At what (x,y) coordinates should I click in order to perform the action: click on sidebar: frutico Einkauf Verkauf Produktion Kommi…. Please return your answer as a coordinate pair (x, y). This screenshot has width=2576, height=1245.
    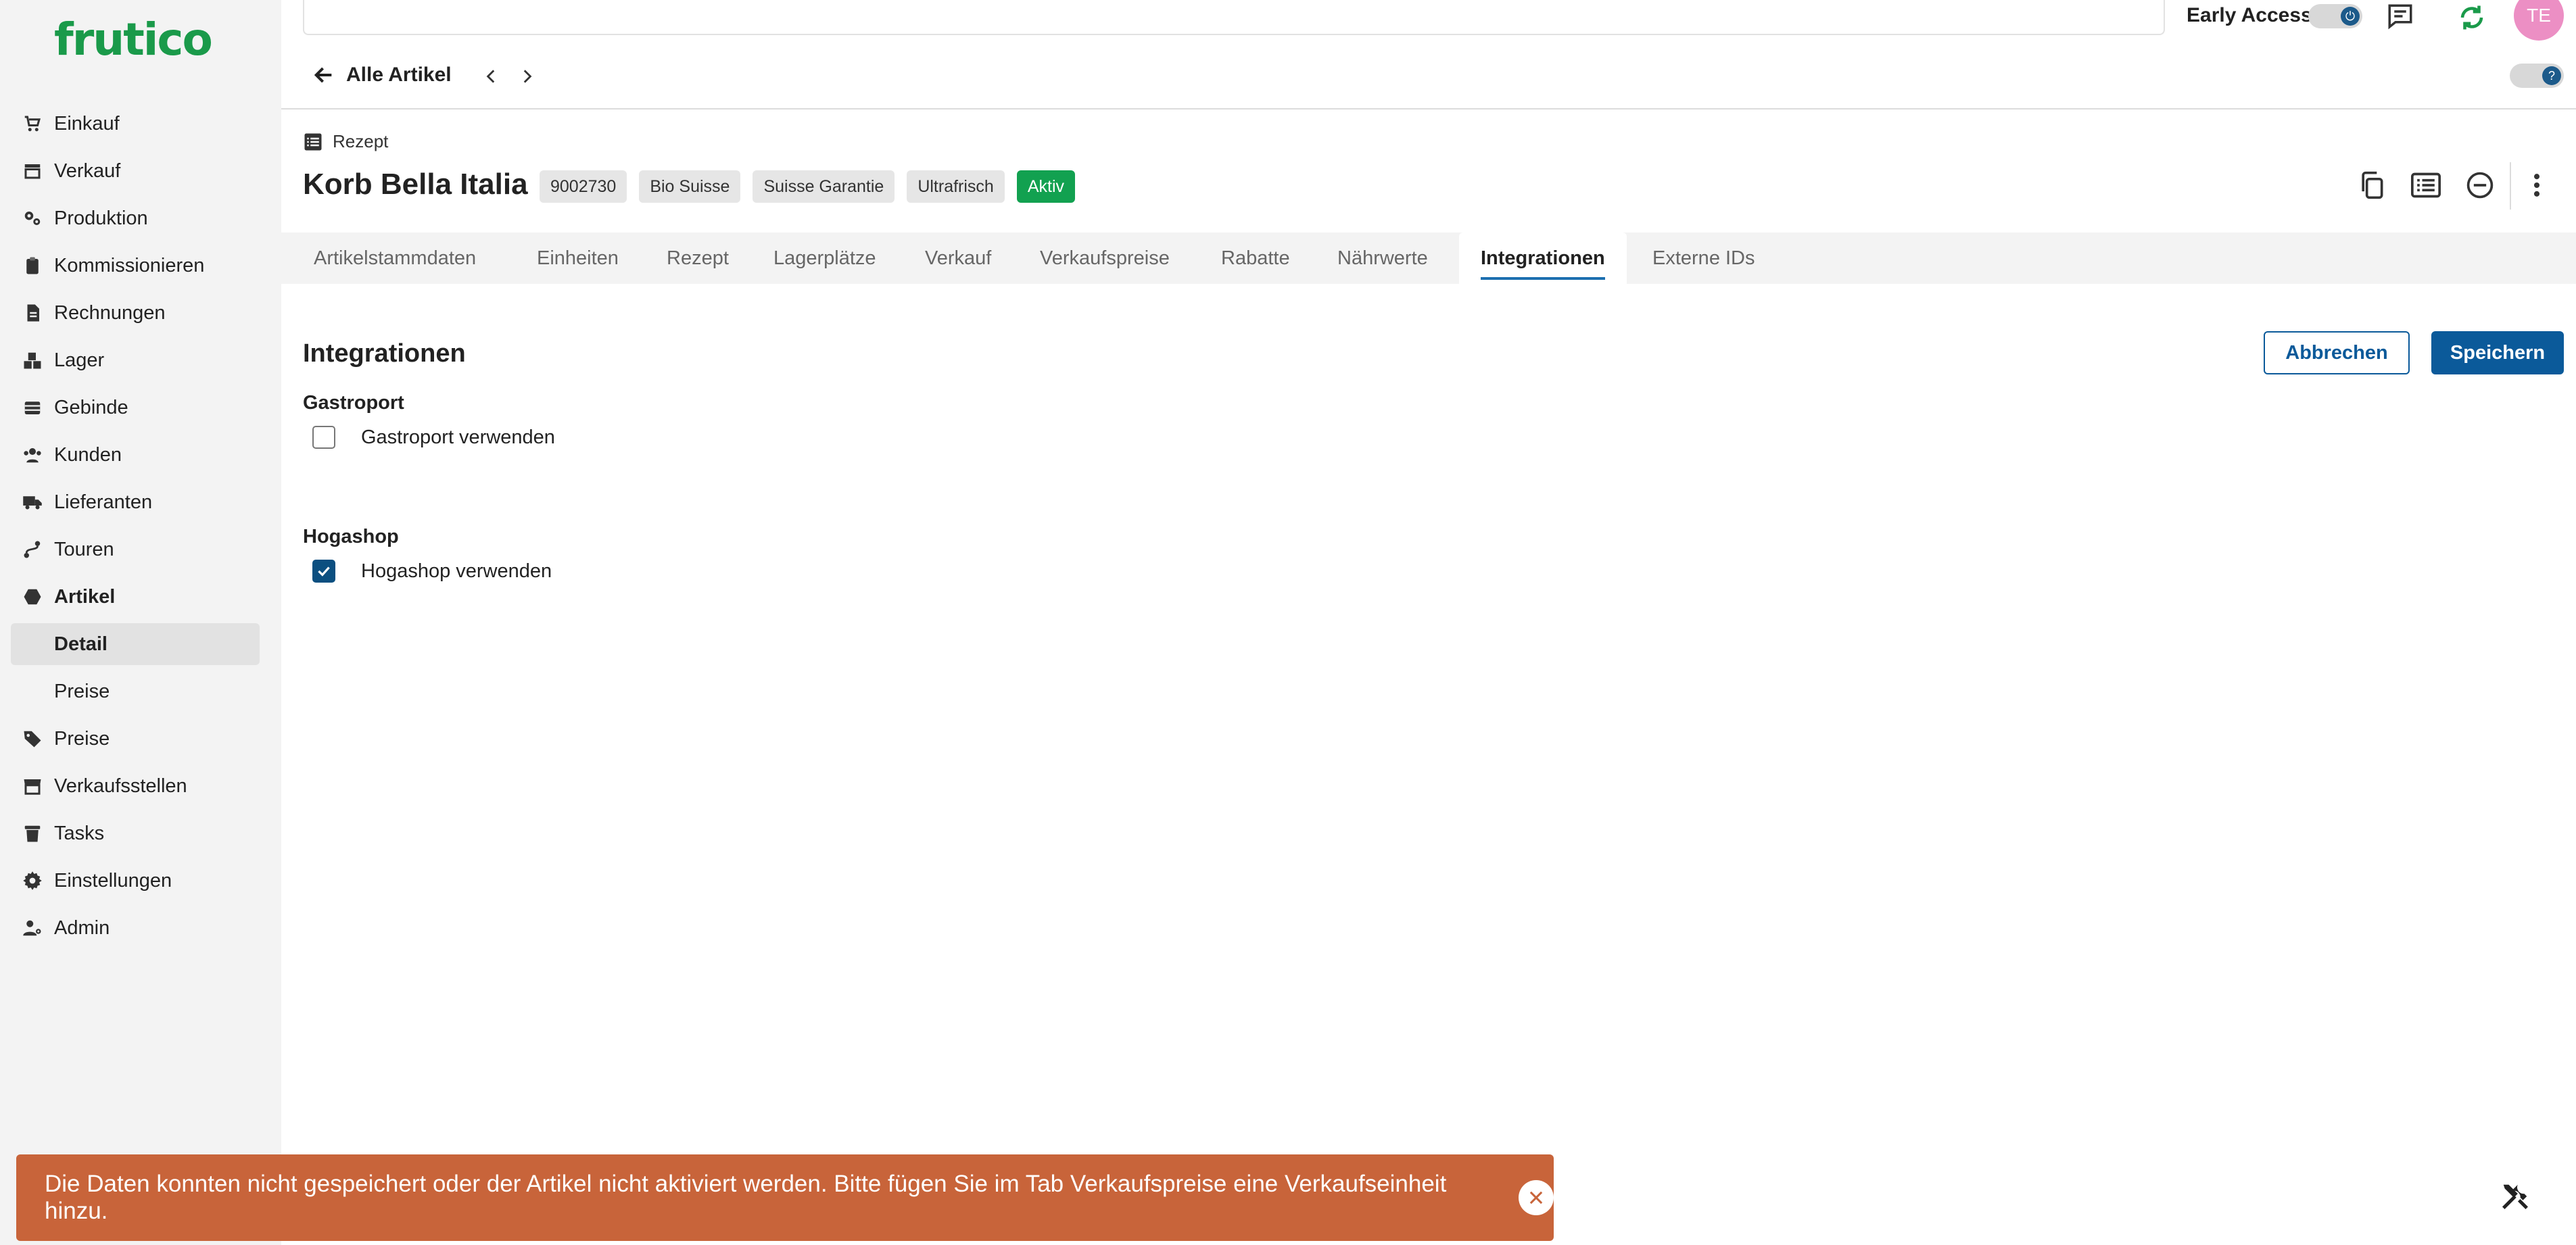
    Looking at the image, I should click on (140, 622).